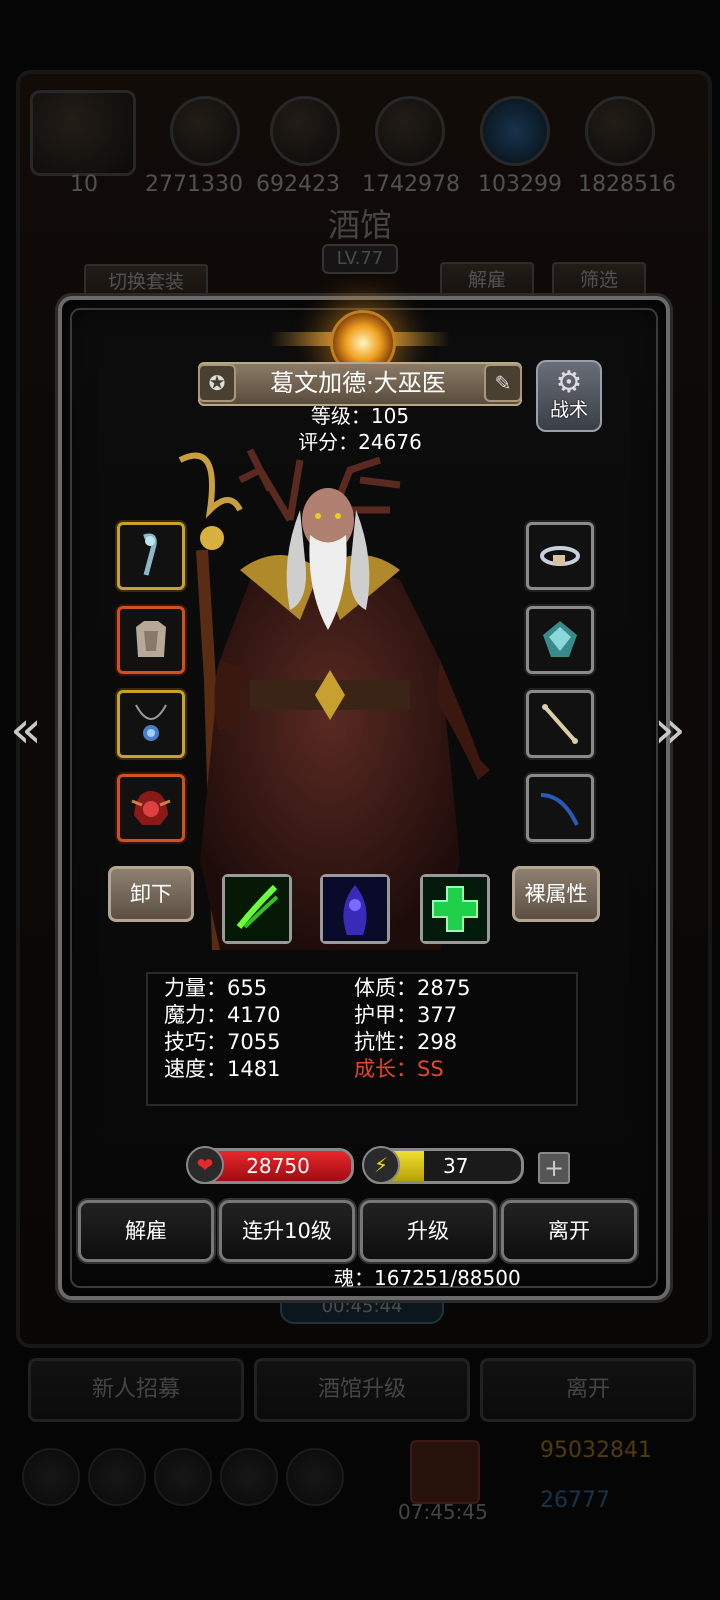  Describe the element at coordinates (359, 225) in the screenshot. I see `tavern-title: 酒馆` at that location.